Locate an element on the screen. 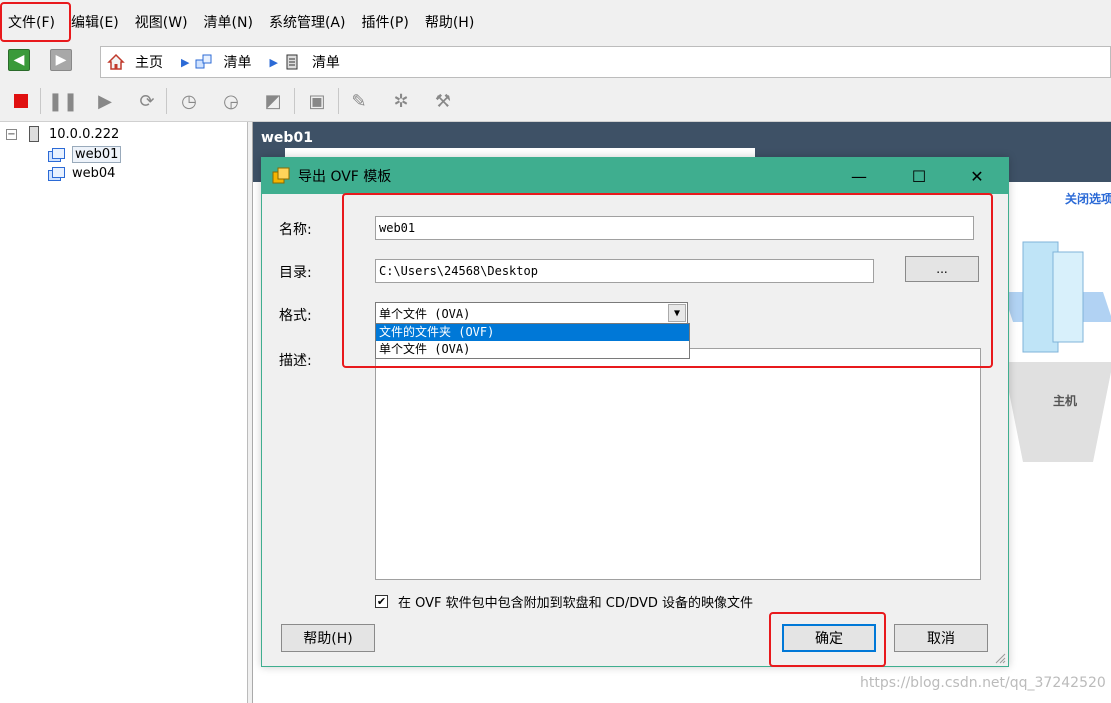  breadcrumb-inventory-list-label: 清单 is located at coordinates (325, 63).